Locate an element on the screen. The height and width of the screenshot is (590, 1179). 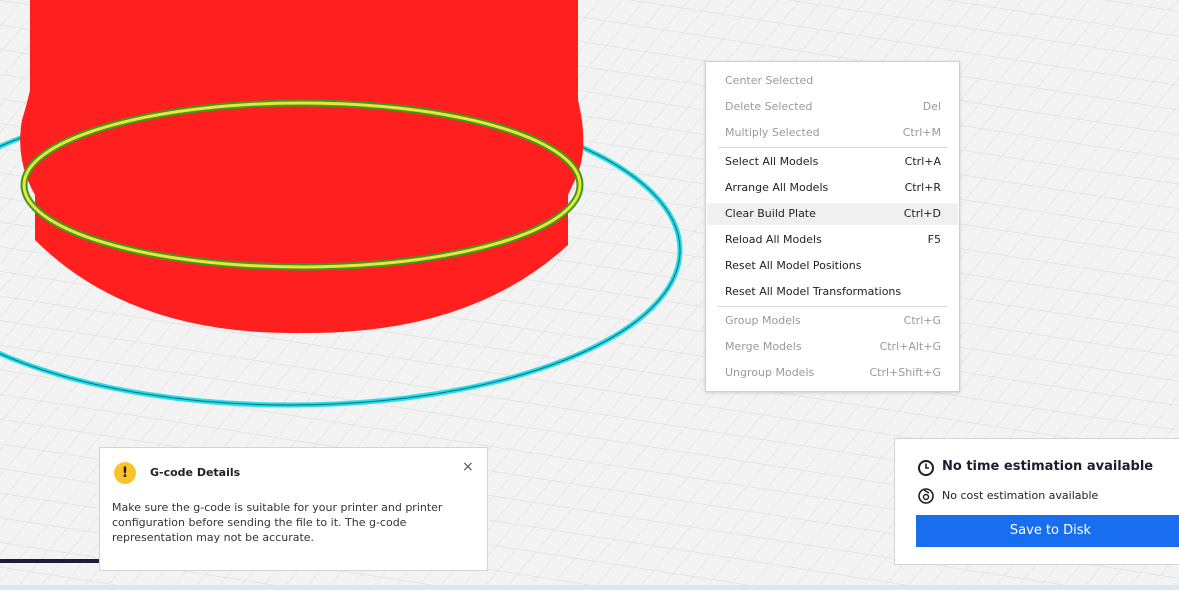
menu-item-label: Multiply Selected is located at coordinates (772, 132).